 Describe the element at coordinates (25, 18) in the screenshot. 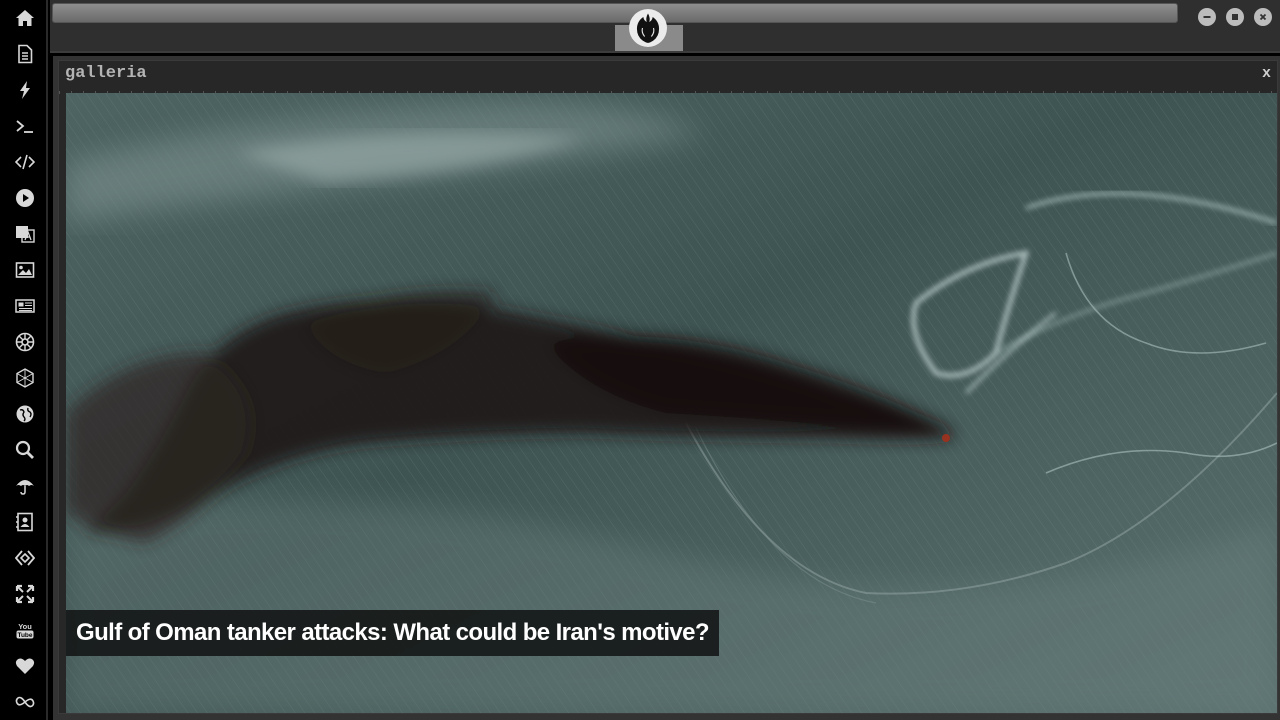

I see `home-icon` at that location.